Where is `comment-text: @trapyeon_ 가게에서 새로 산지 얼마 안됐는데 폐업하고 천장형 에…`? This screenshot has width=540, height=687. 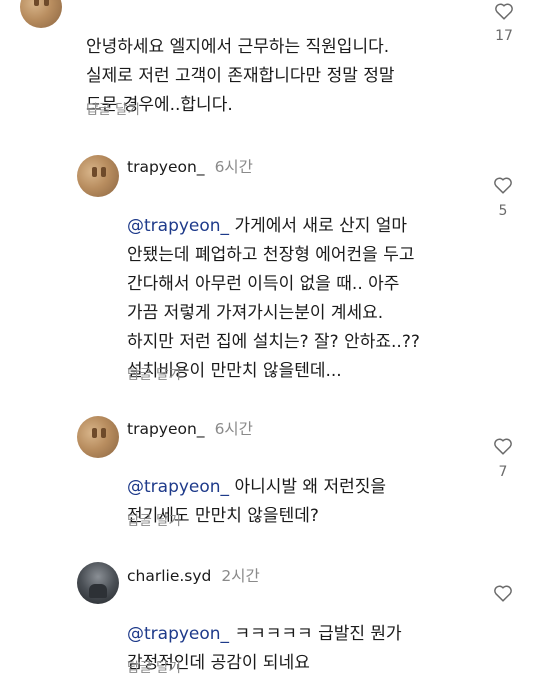 comment-text: @trapyeon_ 가게에서 새로 산지 얼마 안됐는데 폐업하고 천장형 에… is located at coordinates (273, 298).